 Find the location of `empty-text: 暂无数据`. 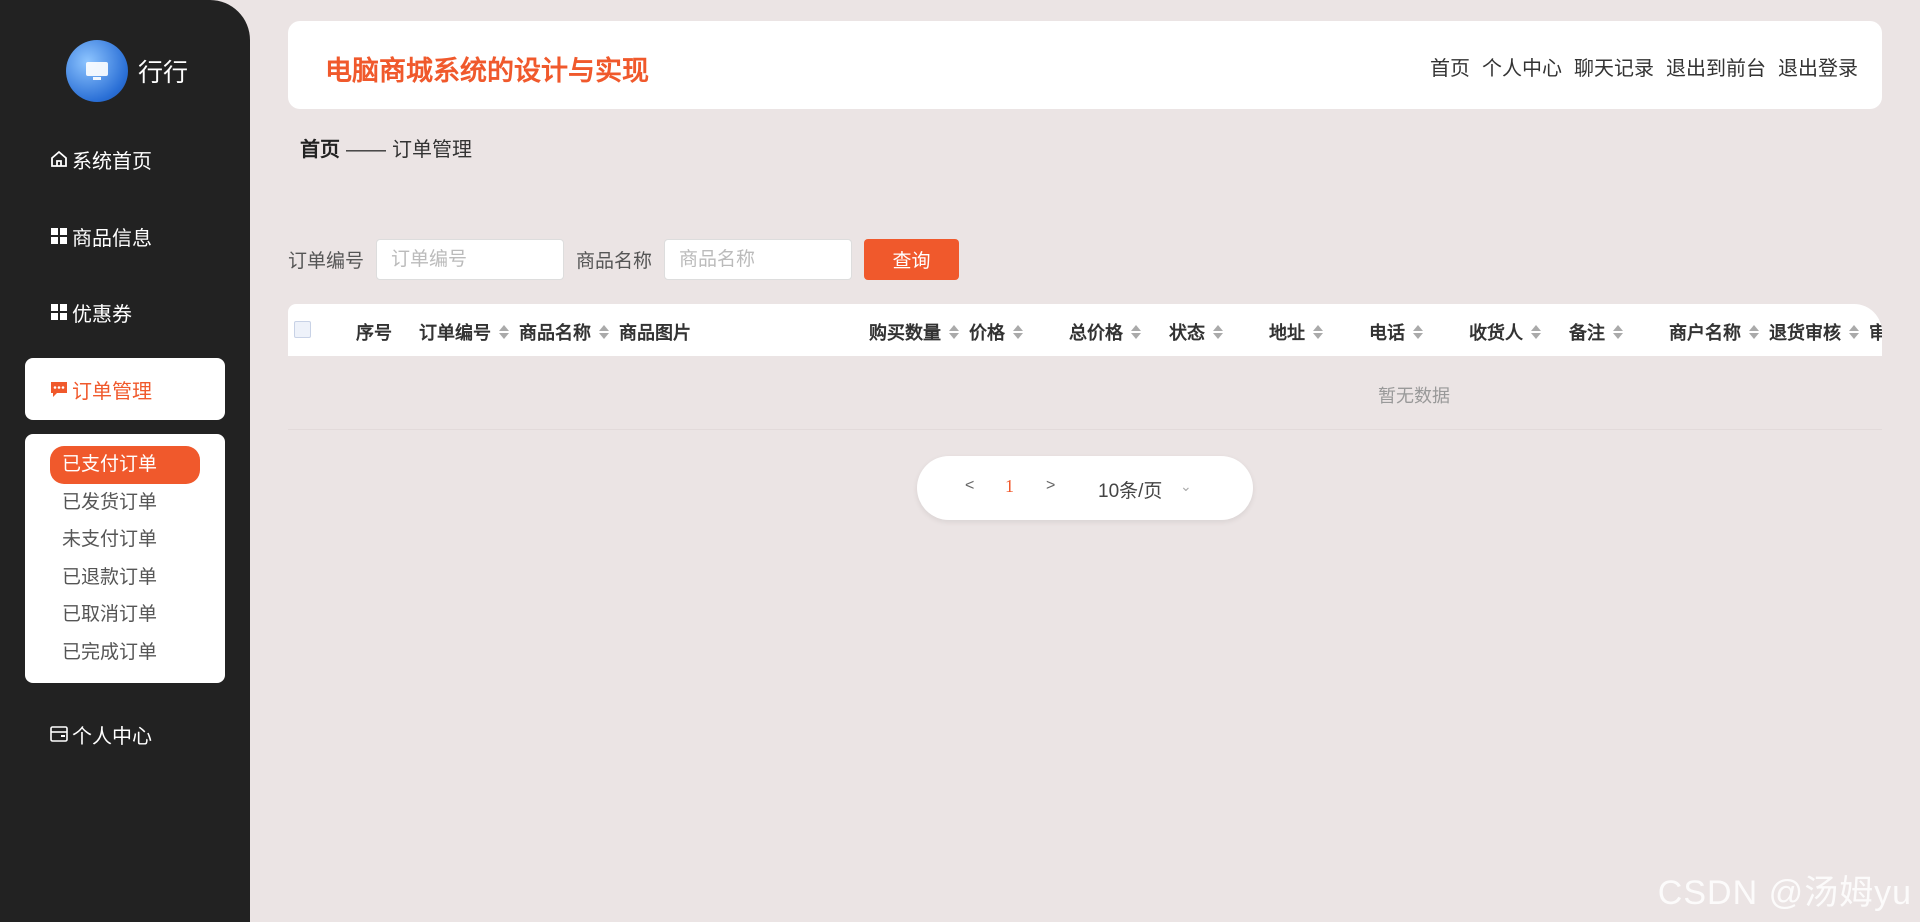

empty-text: 暂无数据 is located at coordinates (1414, 396).